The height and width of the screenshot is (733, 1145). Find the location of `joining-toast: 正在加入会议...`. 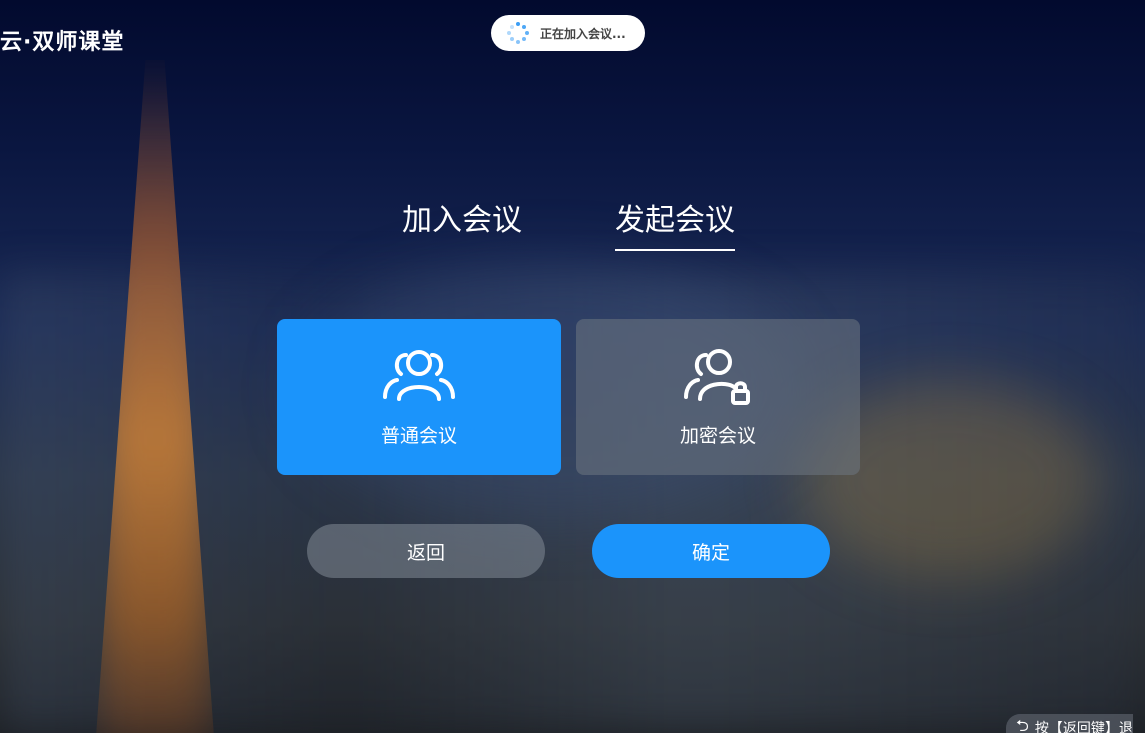

joining-toast: 正在加入会议... is located at coordinates (568, 33).